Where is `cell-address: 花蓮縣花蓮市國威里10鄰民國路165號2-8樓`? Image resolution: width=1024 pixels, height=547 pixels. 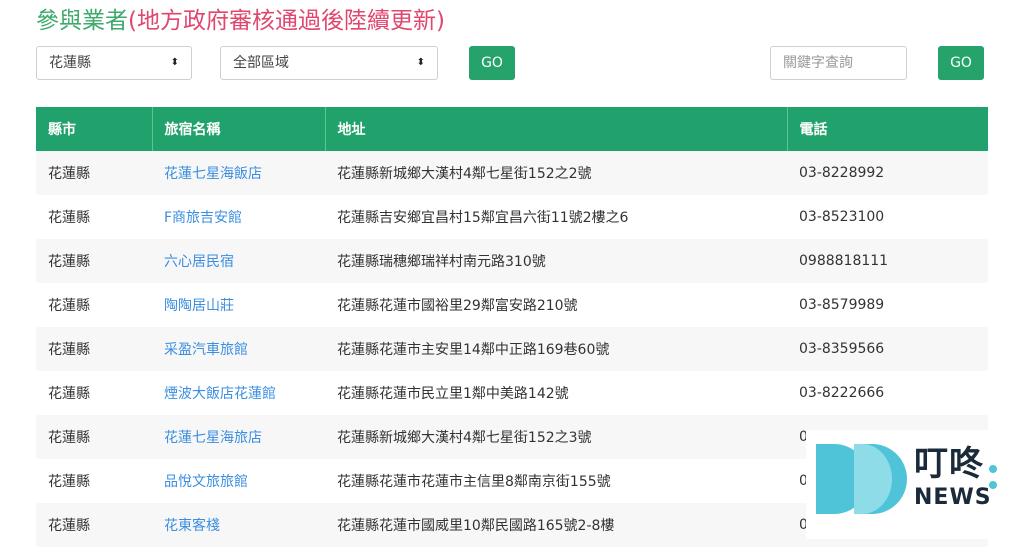 cell-address: 花蓮縣花蓮市國威里10鄰民國路165號2-8樓 is located at coordinates (556, 525).